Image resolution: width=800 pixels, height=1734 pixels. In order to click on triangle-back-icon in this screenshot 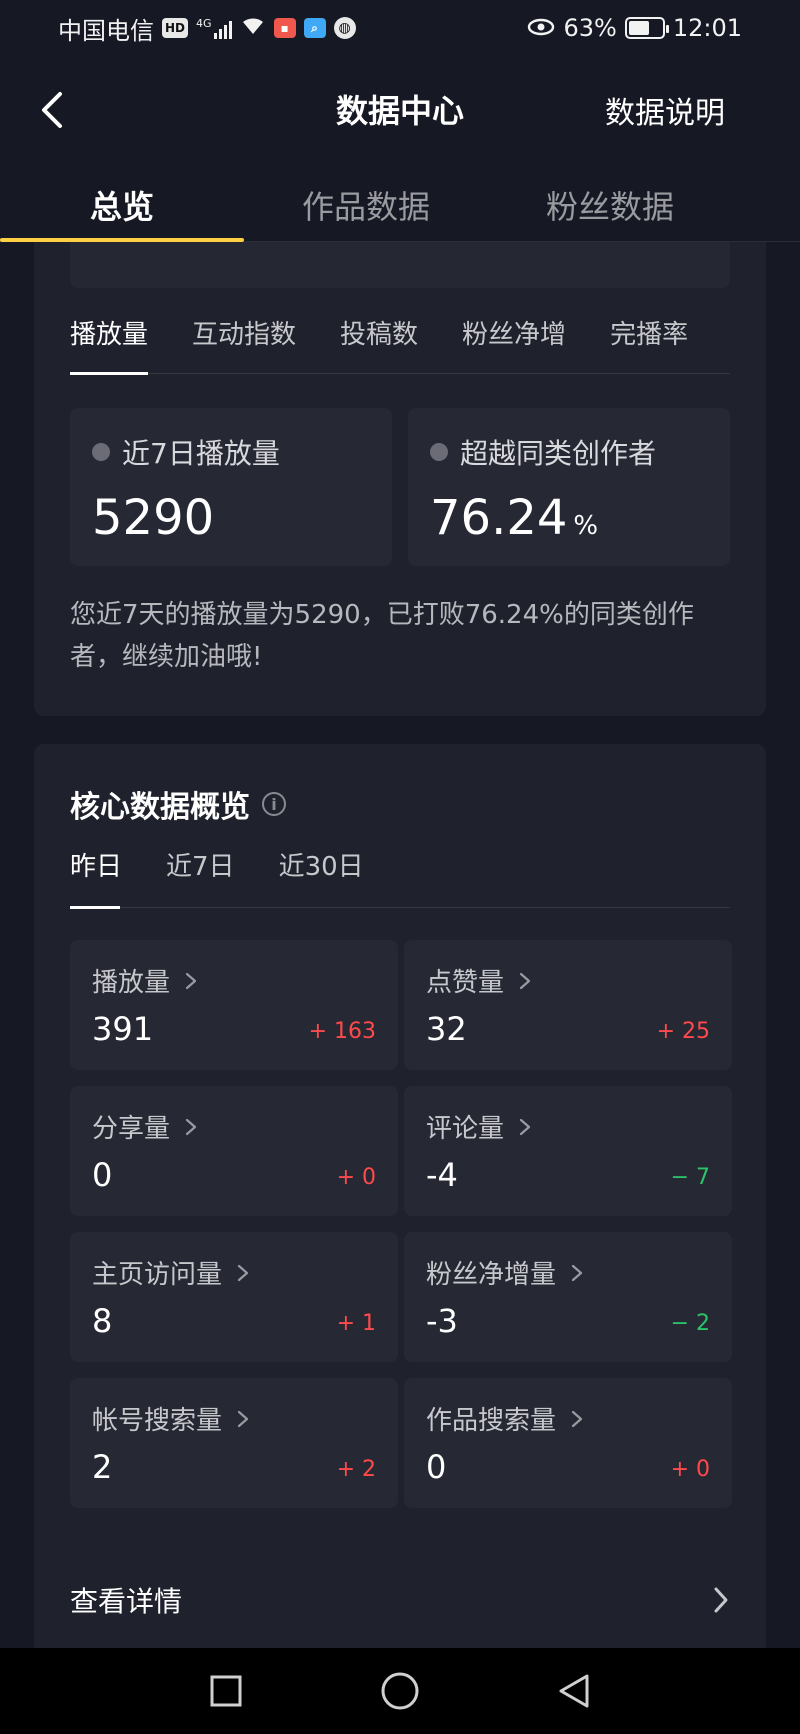, I will do `click(574, 1691)`.